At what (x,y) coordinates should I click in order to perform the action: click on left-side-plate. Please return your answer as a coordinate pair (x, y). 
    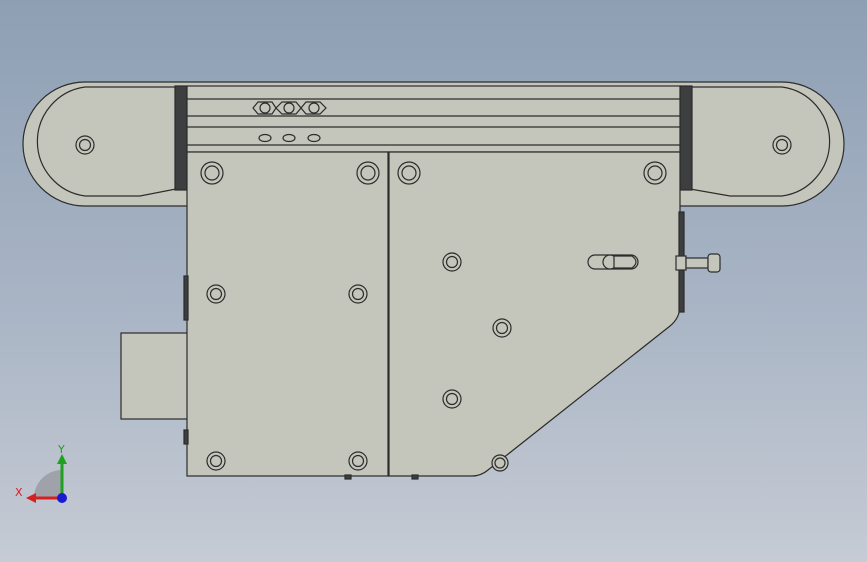
    Looking at the image, I should click on (287, 314).